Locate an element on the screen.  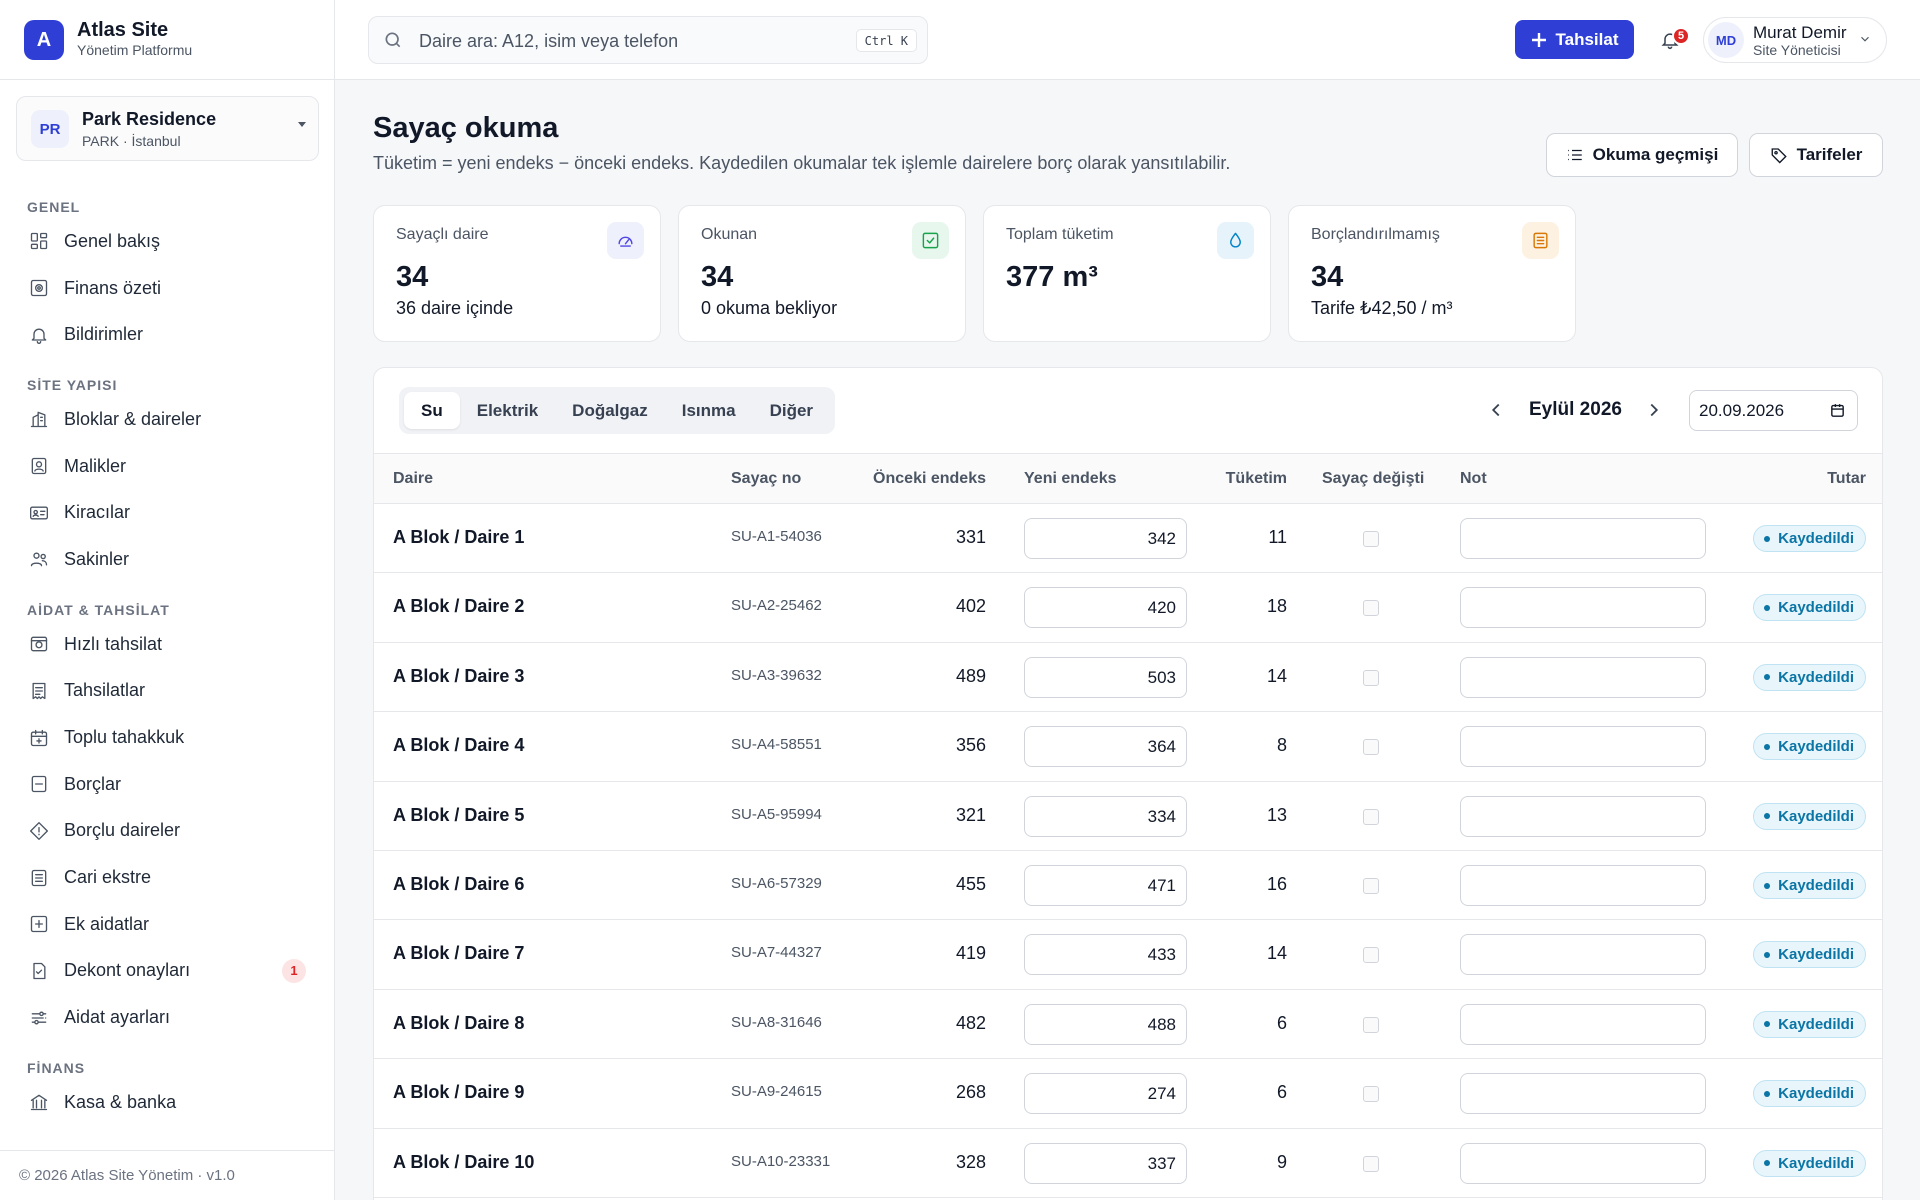
tab-0: Su is located at coordinates (432, 410).